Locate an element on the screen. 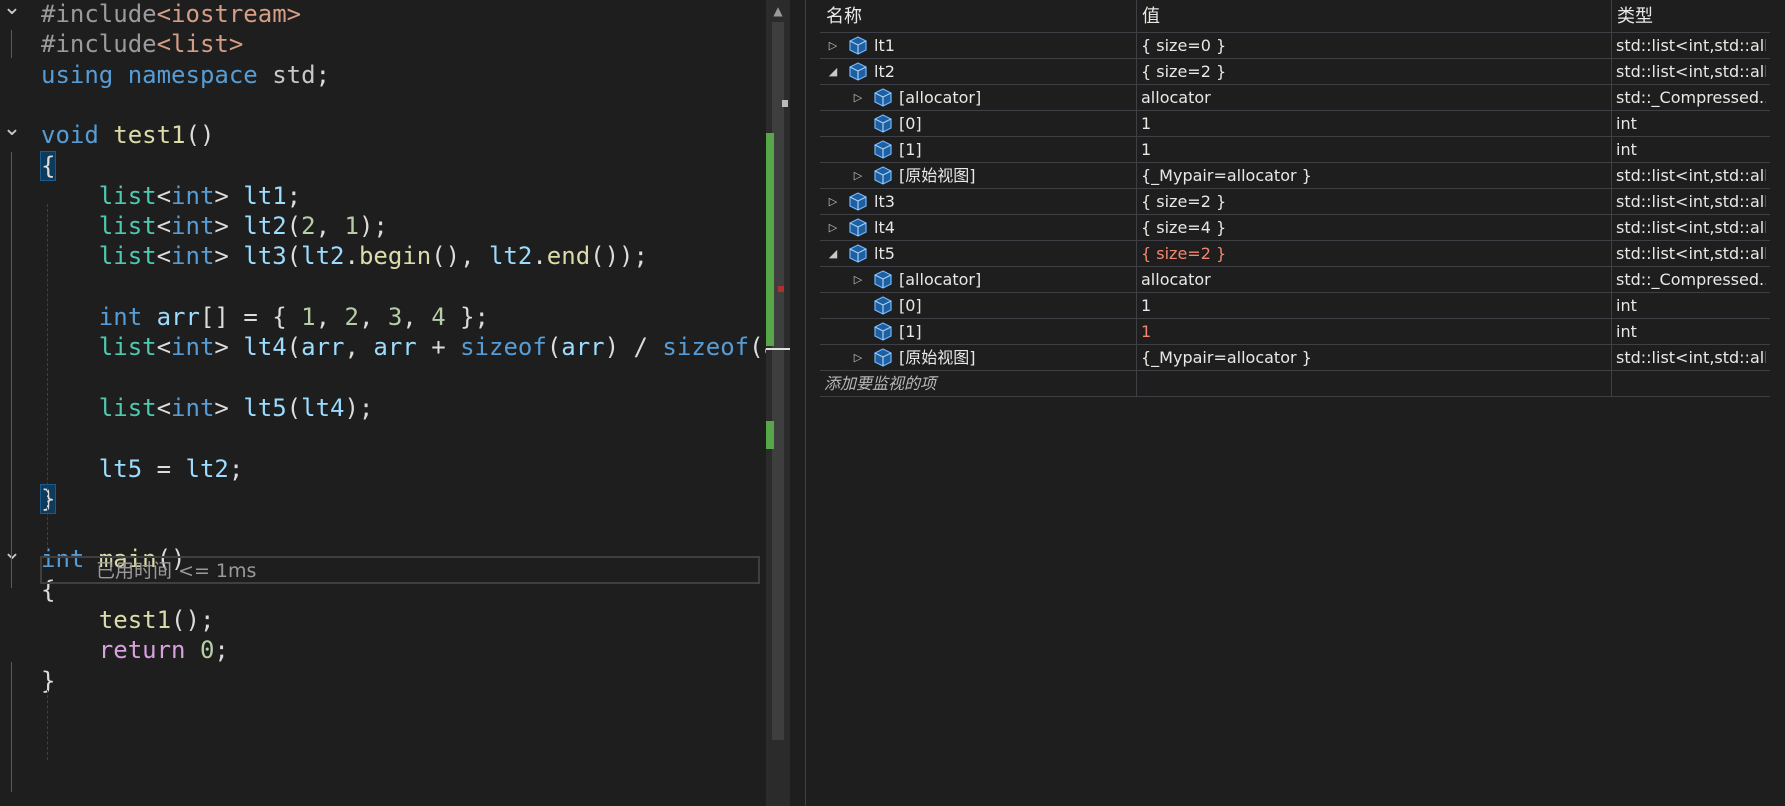 The width and height of the screenshot is (1785, 806). change-marker-green is located at coordinates (770, 239).